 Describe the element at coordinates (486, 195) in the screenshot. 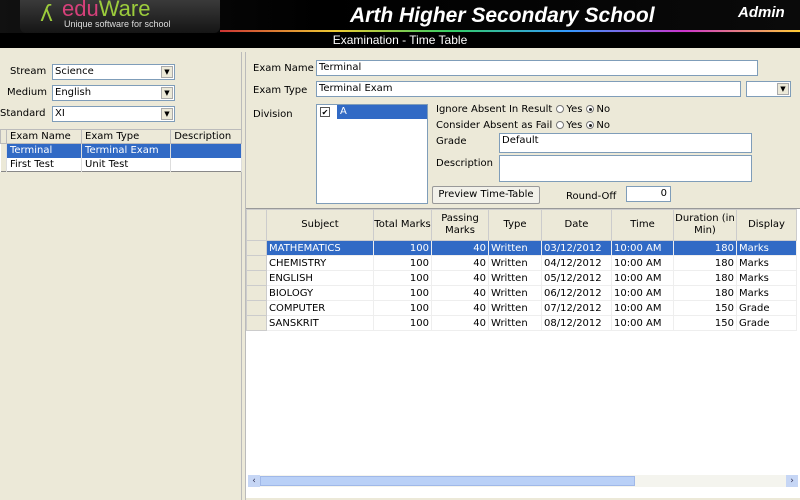

I see `preview-timetable-button: Preview Time-Table` at that location.